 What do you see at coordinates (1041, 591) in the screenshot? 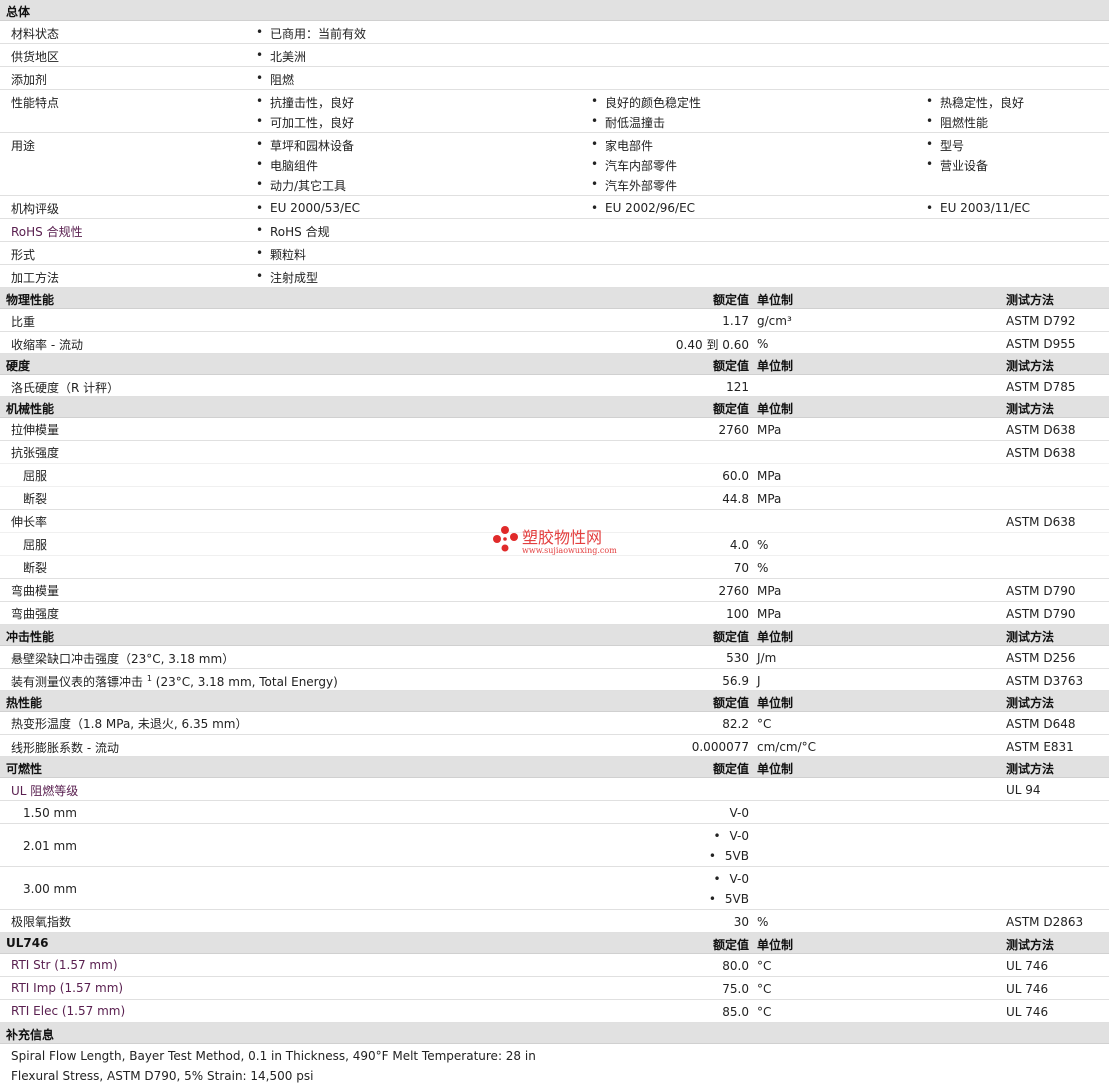
I see `row-method: ASTM D790` at bounding box center [1041, 591].